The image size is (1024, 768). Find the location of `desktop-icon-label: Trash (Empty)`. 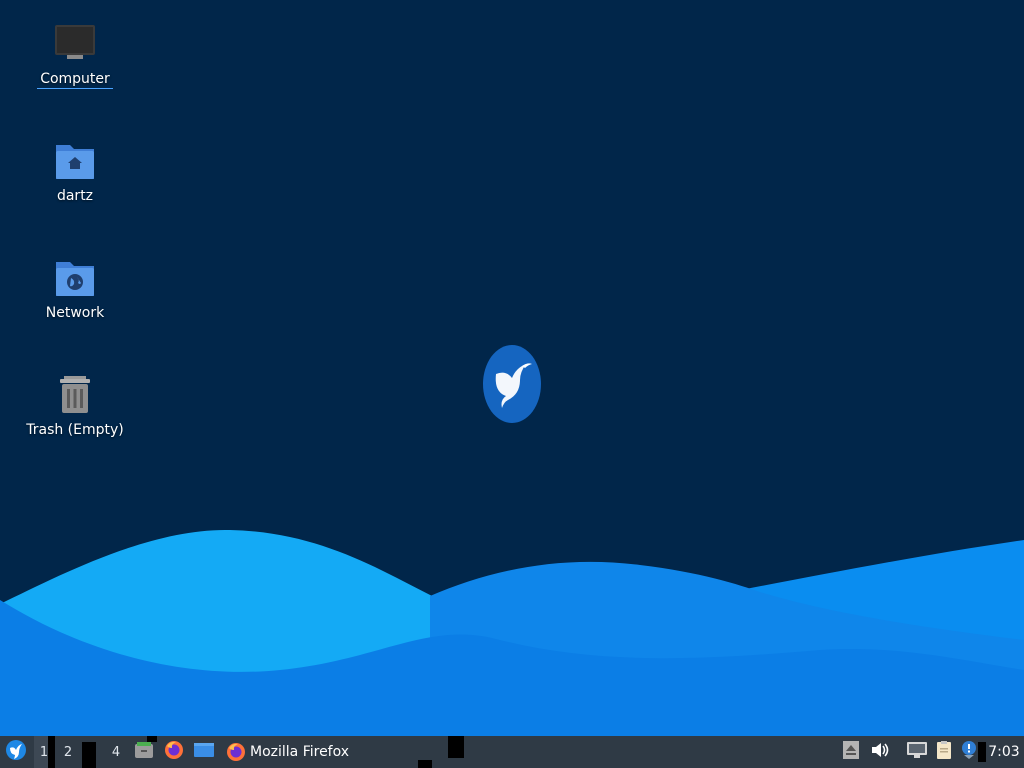

desktop-icon-label: Trash (Empty) is located at coordinates (75, 430).